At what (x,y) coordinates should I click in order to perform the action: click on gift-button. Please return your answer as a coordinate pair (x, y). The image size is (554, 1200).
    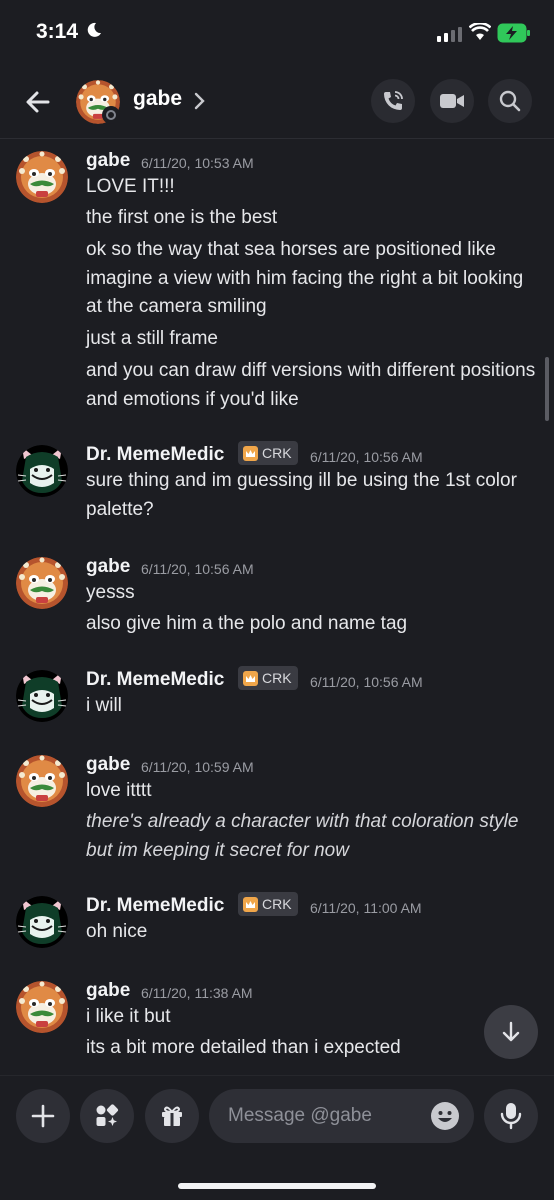
    Looking at the image, I should click on (172, 1116).